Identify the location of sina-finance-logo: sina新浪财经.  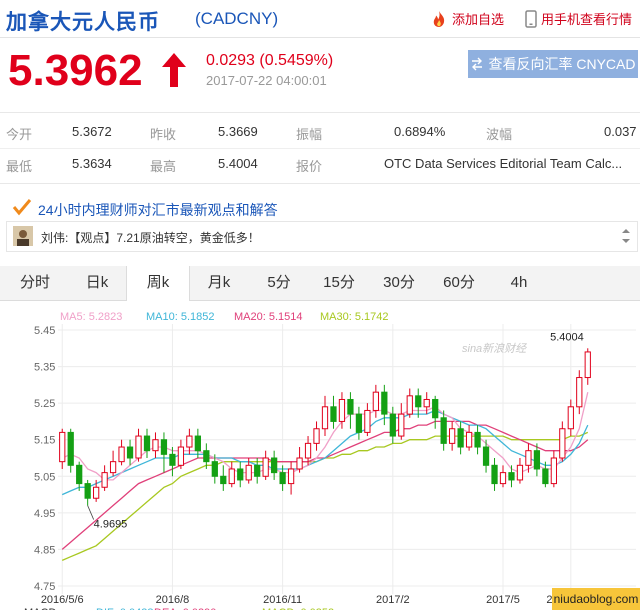
(494, 348).